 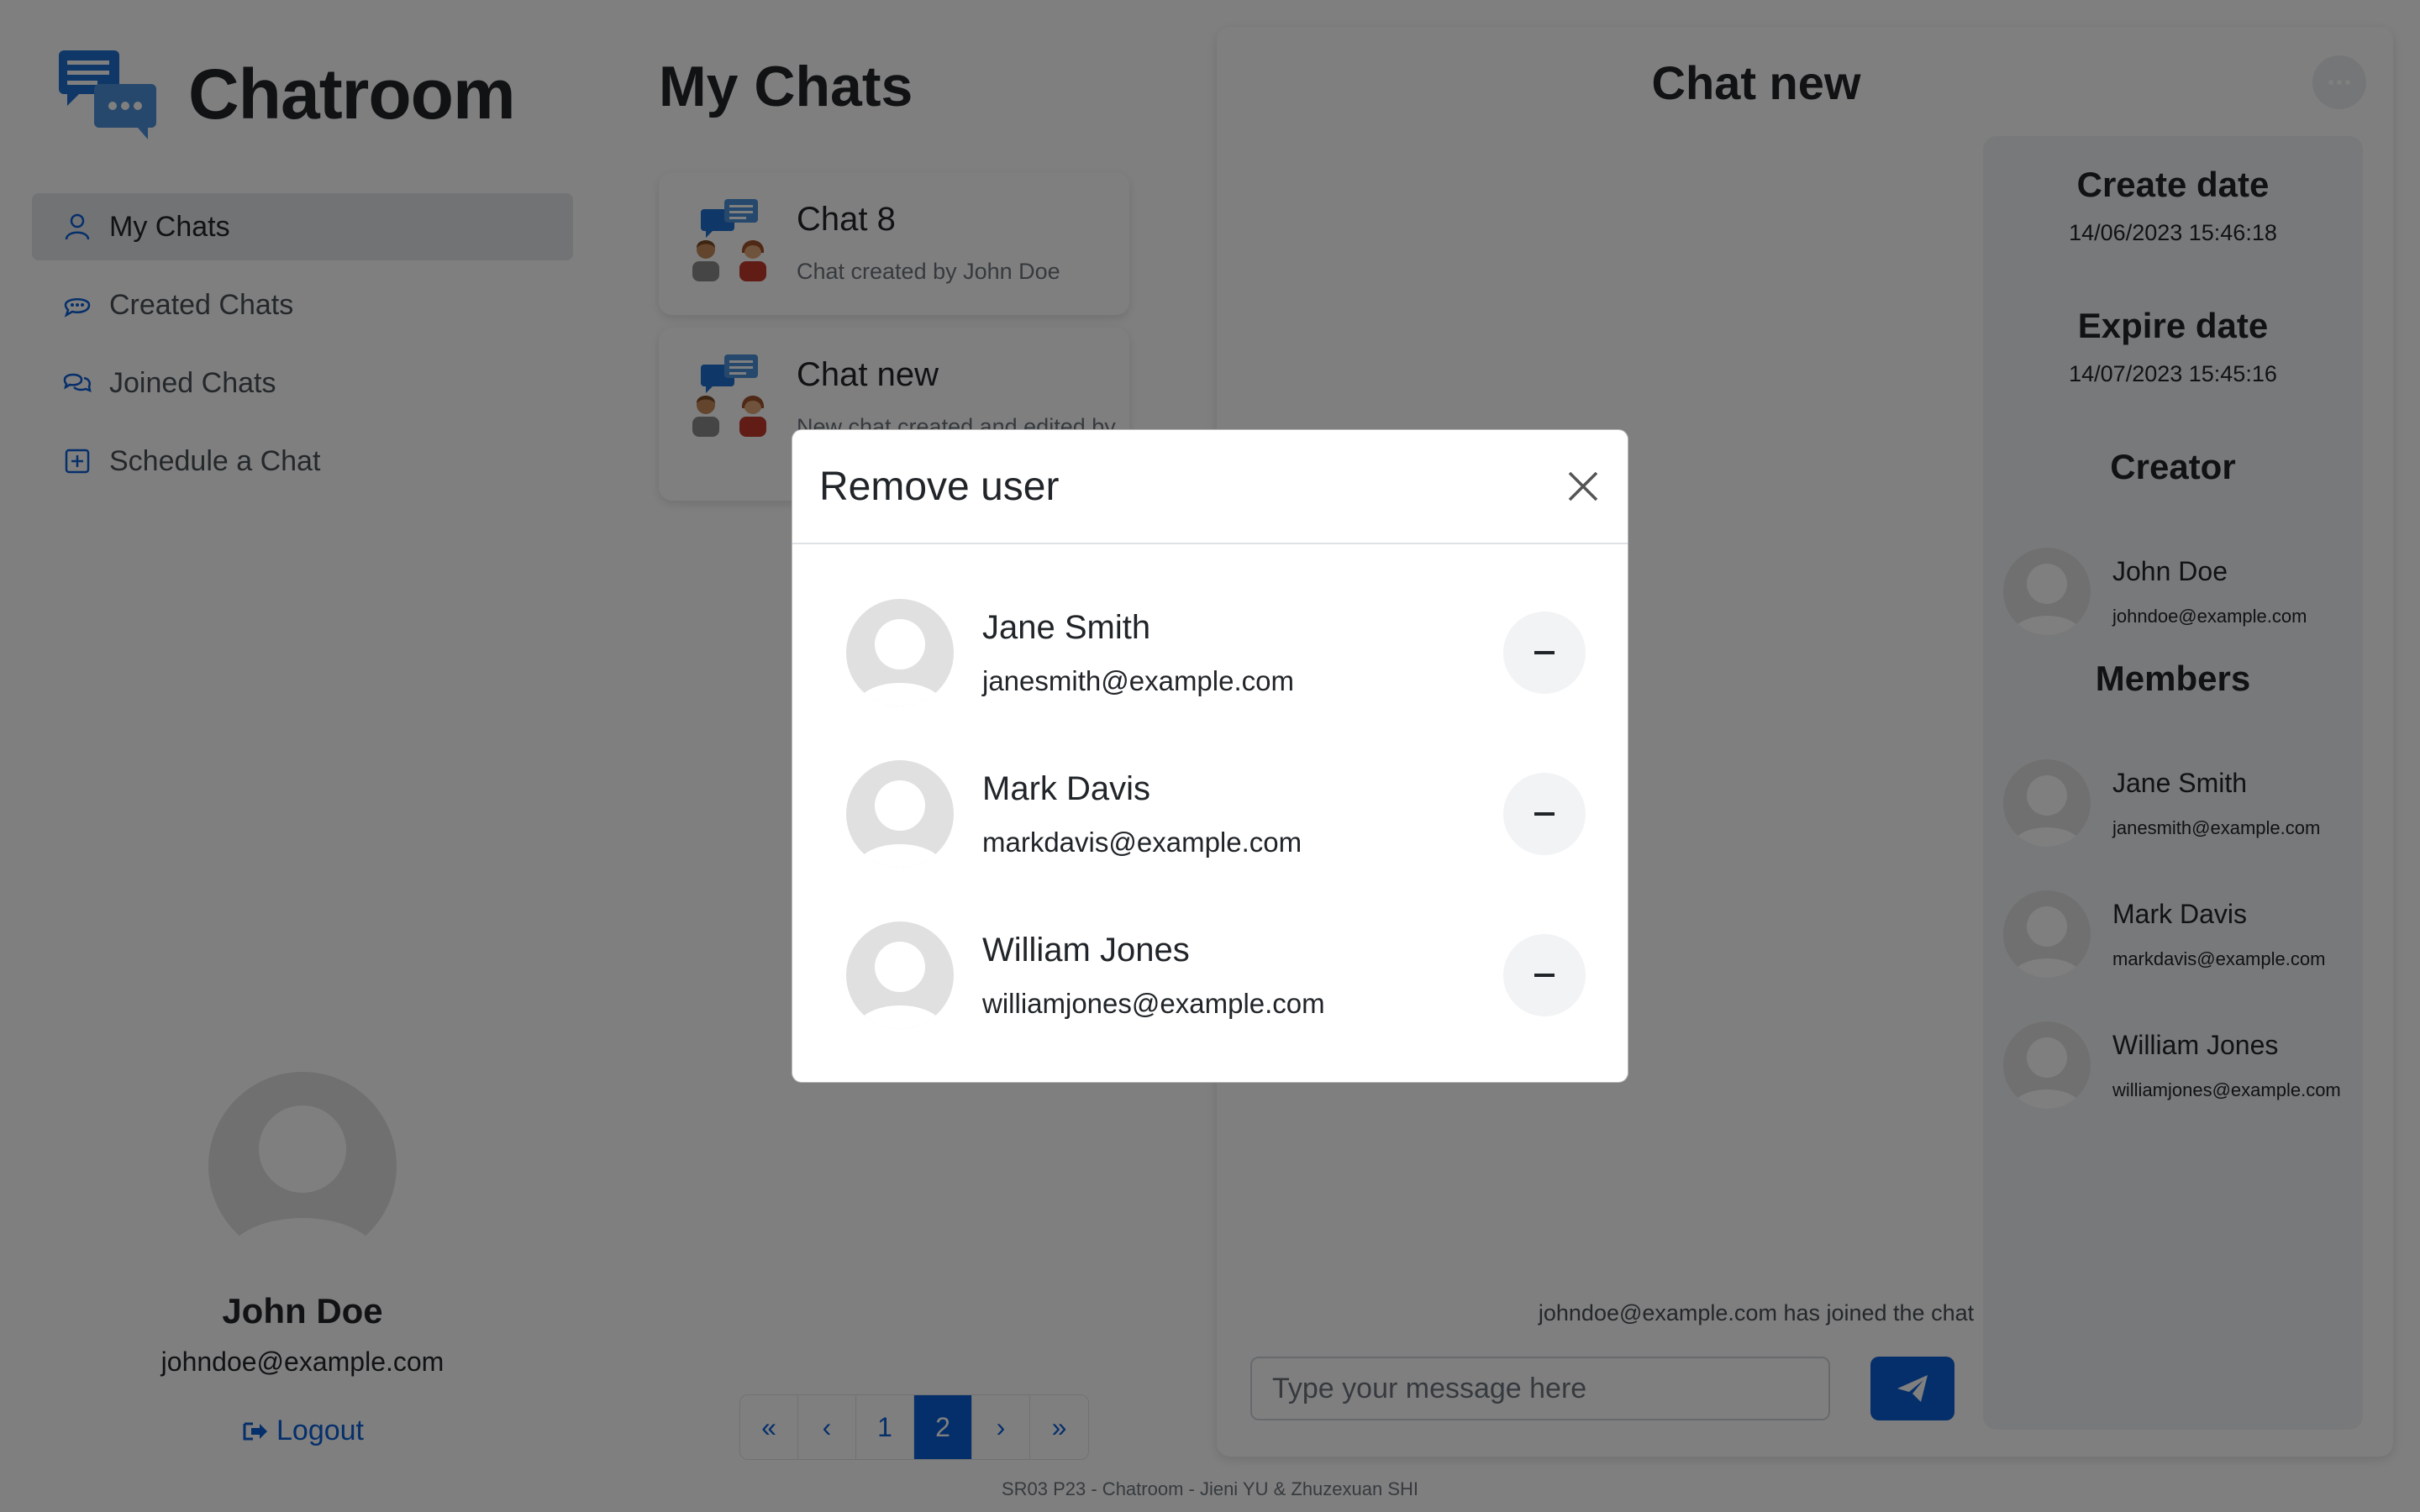 I want to click on user-name: Mark Davis, so click(x=1066, y=788).